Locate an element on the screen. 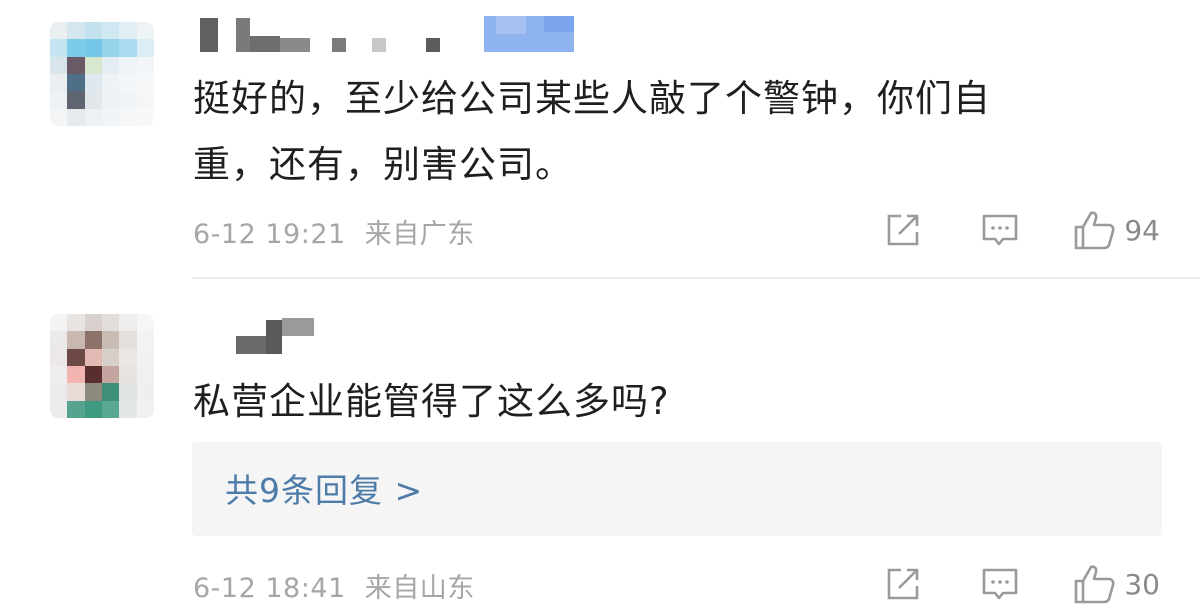 This screenshot has height=615, width=1200. comment-meta: 6-12 19:21 来自广东 is located at coordinates (334, 231).